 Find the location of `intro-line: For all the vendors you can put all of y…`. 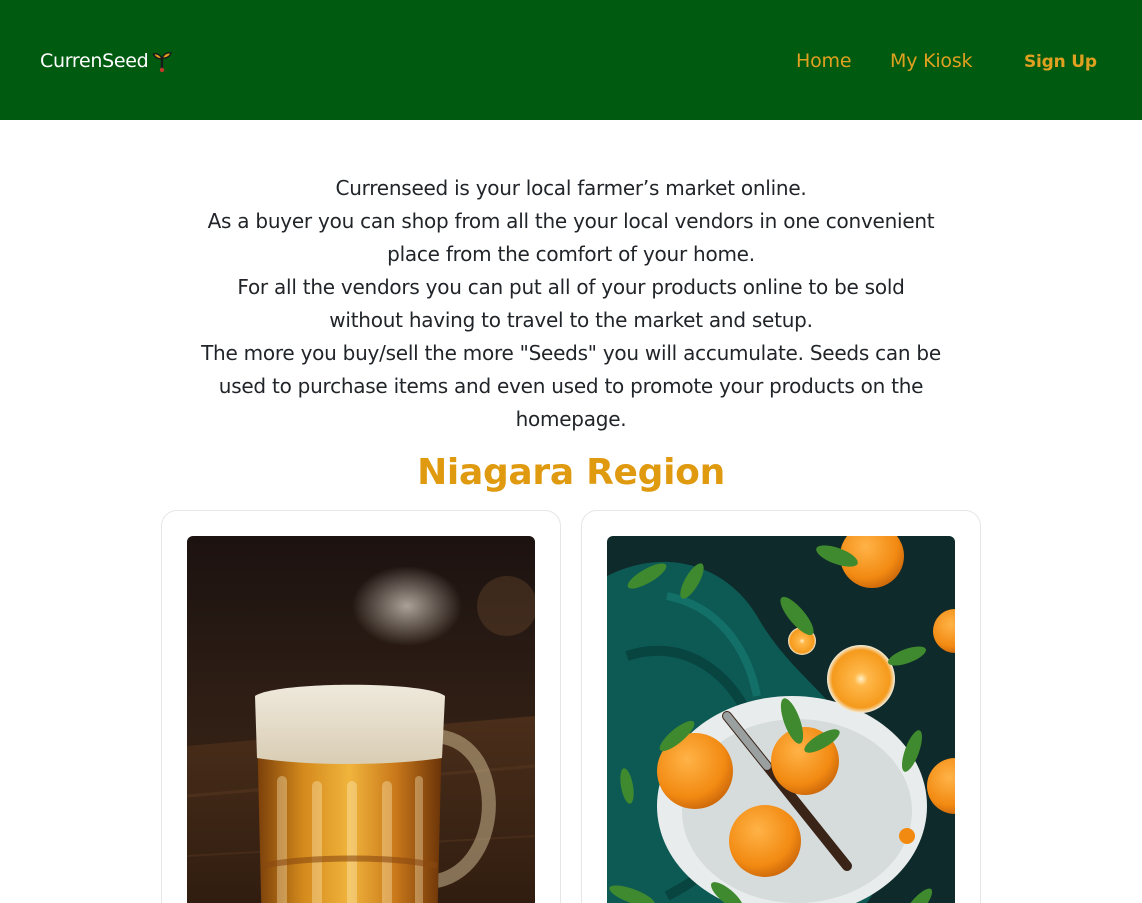

intro-line: For all the vendors you can put all of y… is located at coordinates (571, 303).